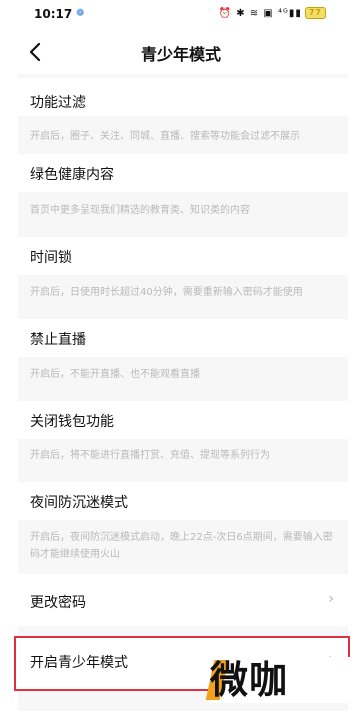 This screenshot has height=711, width=362. I want to click on chevron-right-icon: ›, so click(331, 599).